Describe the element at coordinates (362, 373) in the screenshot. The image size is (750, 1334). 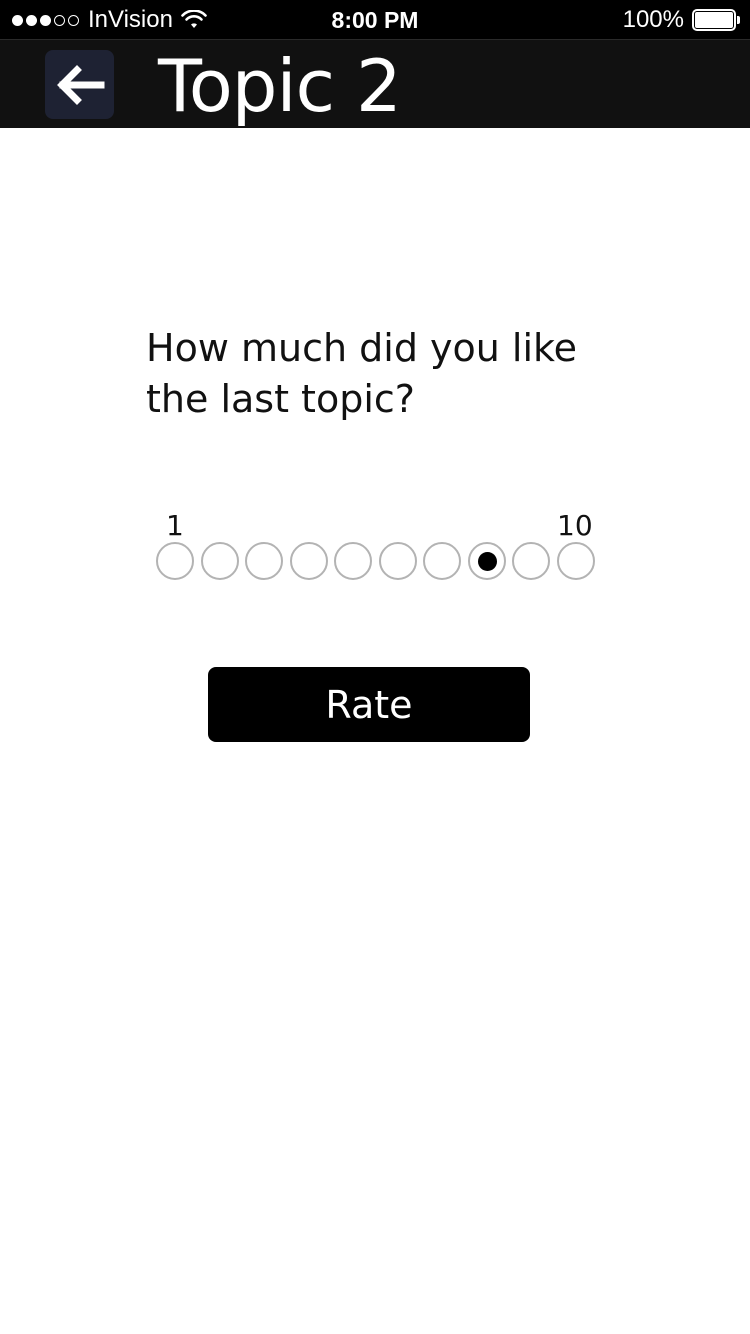
I see `question-text: How much did you like the last topic?` at that location.